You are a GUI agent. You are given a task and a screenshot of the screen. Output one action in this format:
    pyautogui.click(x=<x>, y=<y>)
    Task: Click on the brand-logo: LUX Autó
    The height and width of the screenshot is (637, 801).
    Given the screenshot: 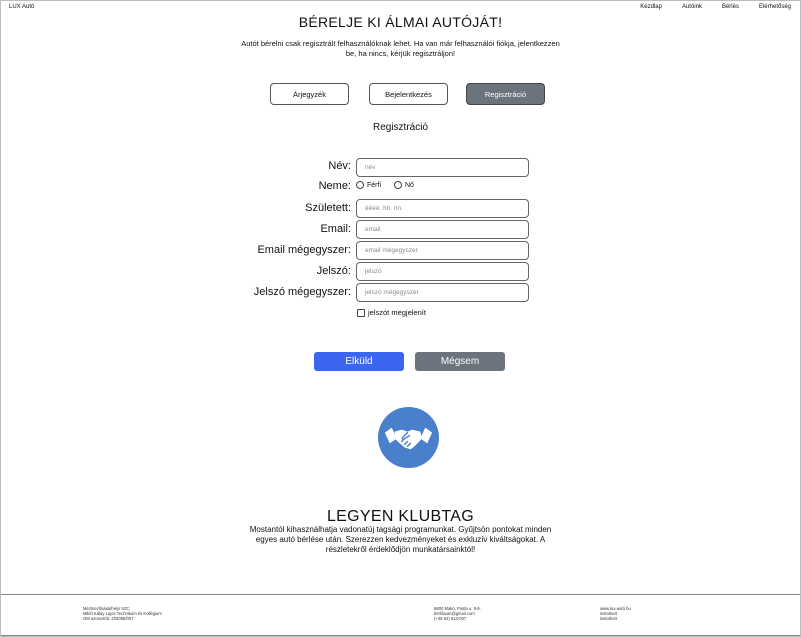 What is the action you would take?
    pyautogui.click(x=21, y=7)
    